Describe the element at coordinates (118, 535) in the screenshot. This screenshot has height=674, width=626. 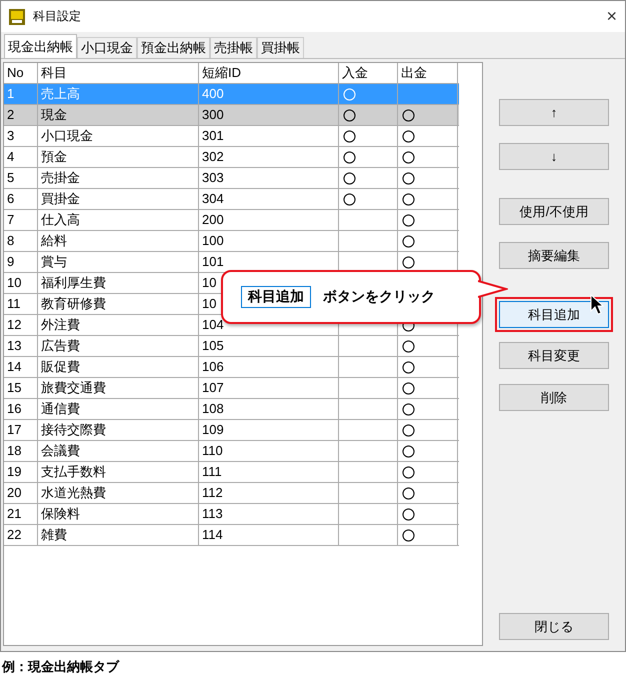
I see `table-cell: 雑費` at that location.